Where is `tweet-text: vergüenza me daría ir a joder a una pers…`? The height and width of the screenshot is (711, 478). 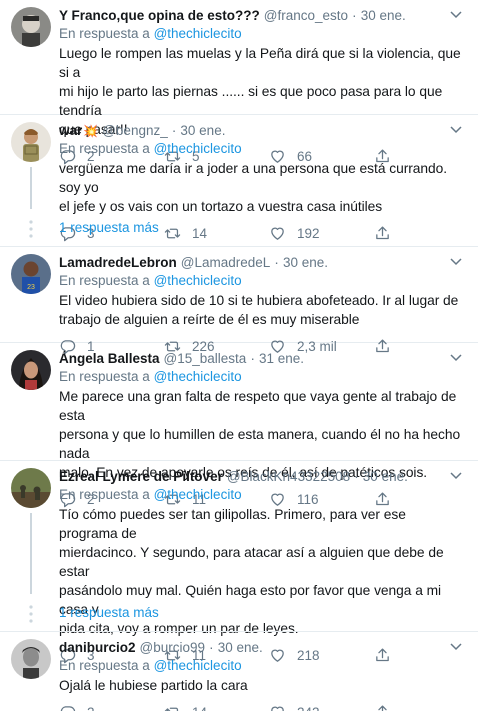
tweet-text: vergüenza me daría ir a joder a una pers… is located at coordinates (253, 187).